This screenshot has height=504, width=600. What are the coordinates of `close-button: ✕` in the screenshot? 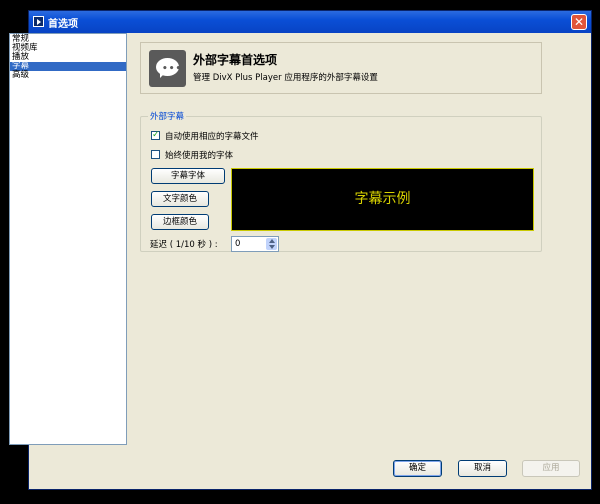 It's located at (579, 22).